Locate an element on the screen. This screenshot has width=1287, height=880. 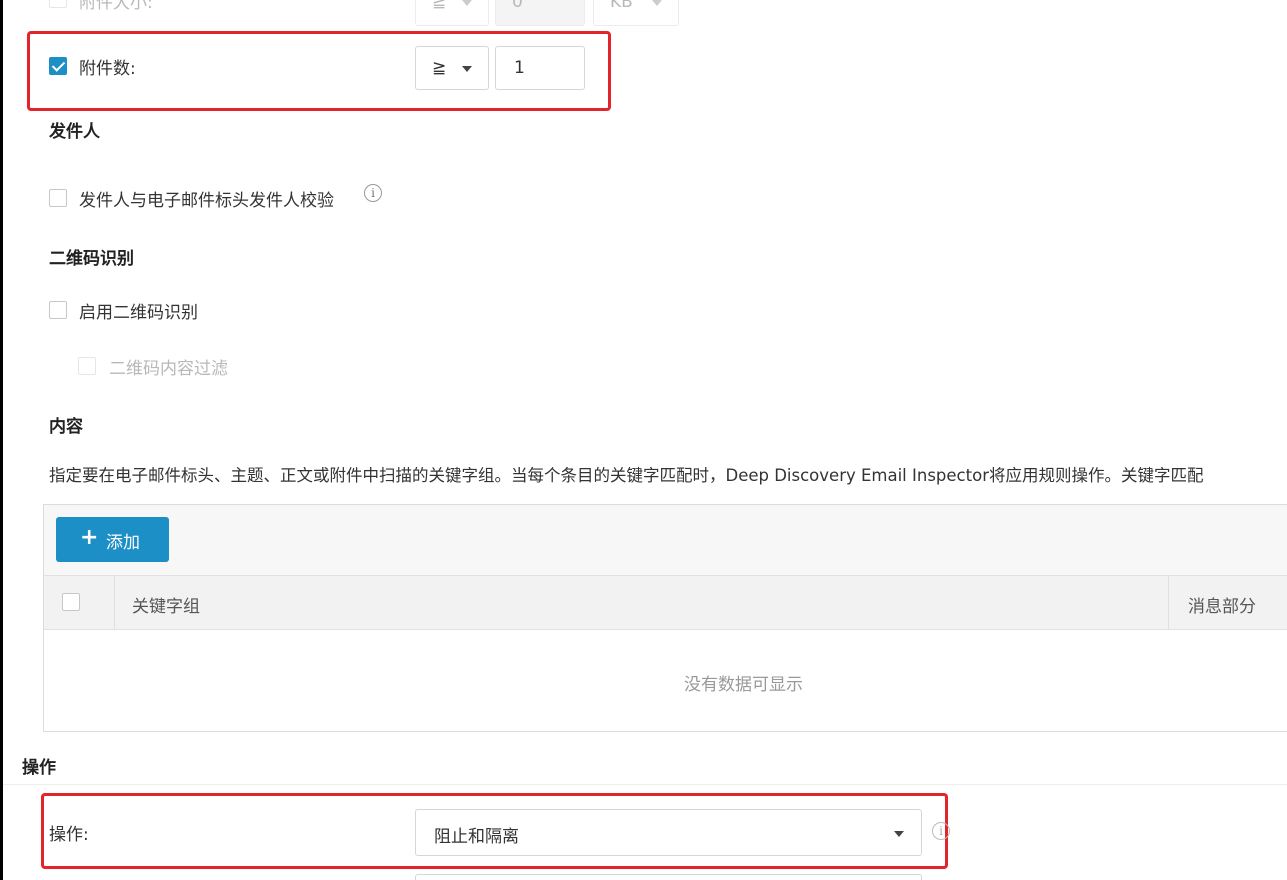
qr-content-filter-checkbox is located at coordinates (87, 366).